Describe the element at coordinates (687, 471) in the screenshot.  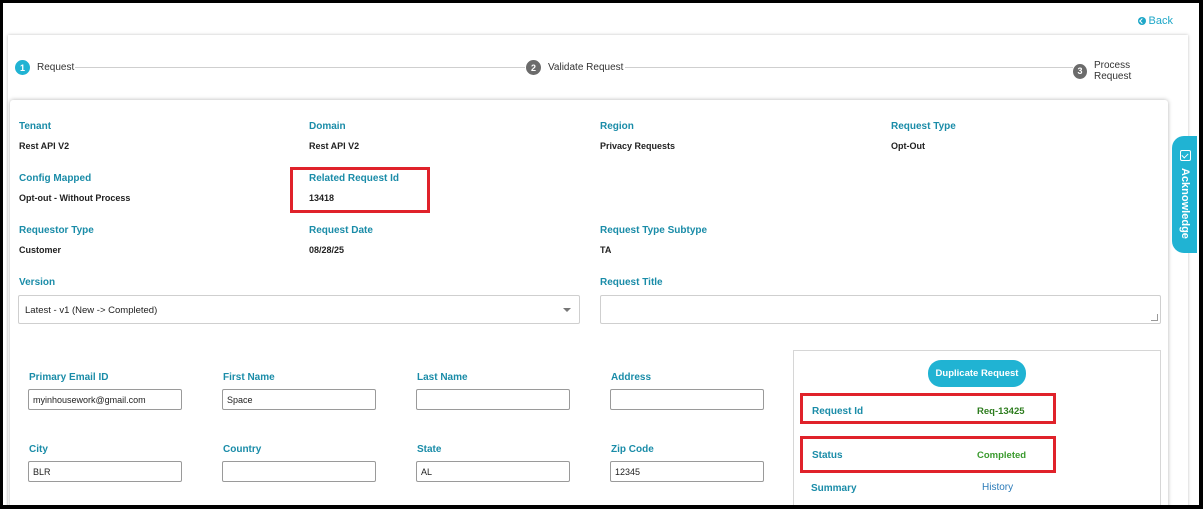
I see `zip-code-input: 12345` at that location.